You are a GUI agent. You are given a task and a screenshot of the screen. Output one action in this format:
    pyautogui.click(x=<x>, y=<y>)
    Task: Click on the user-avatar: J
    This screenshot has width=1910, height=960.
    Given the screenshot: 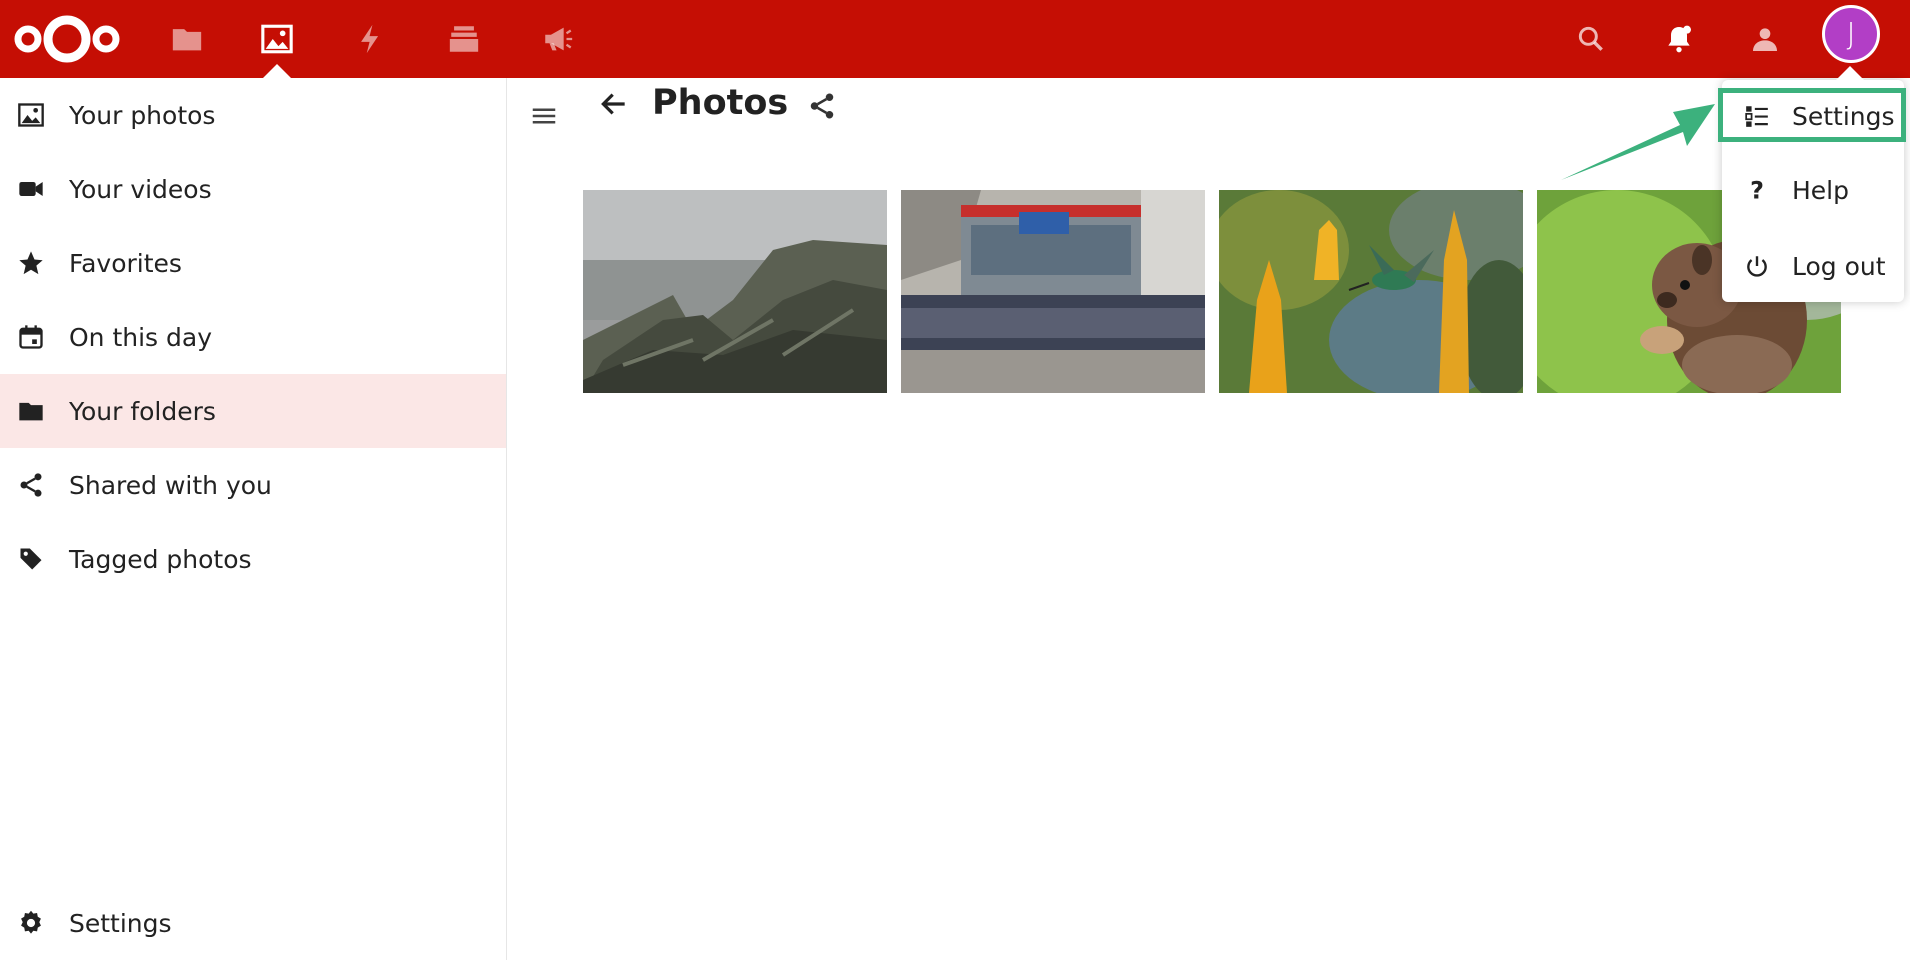 What is the action you would take?
    pyautogui.click(x=1851, y=34)
    